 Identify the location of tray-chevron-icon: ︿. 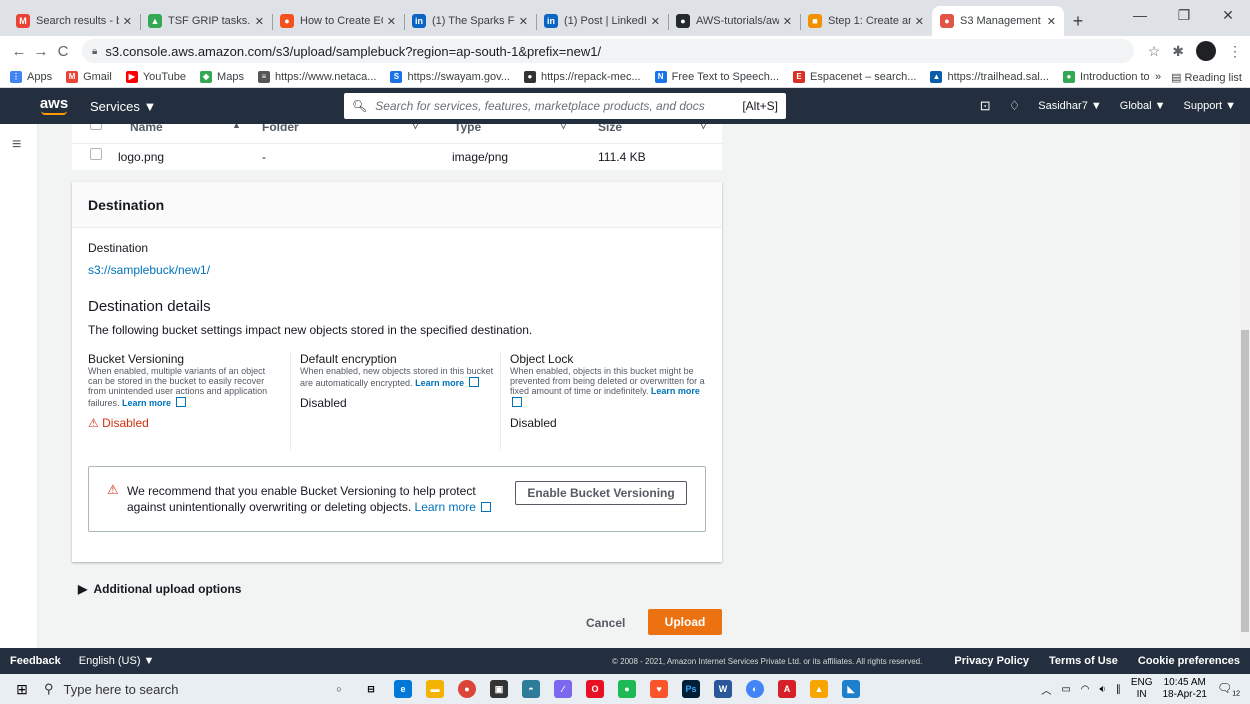
(1046, 689).